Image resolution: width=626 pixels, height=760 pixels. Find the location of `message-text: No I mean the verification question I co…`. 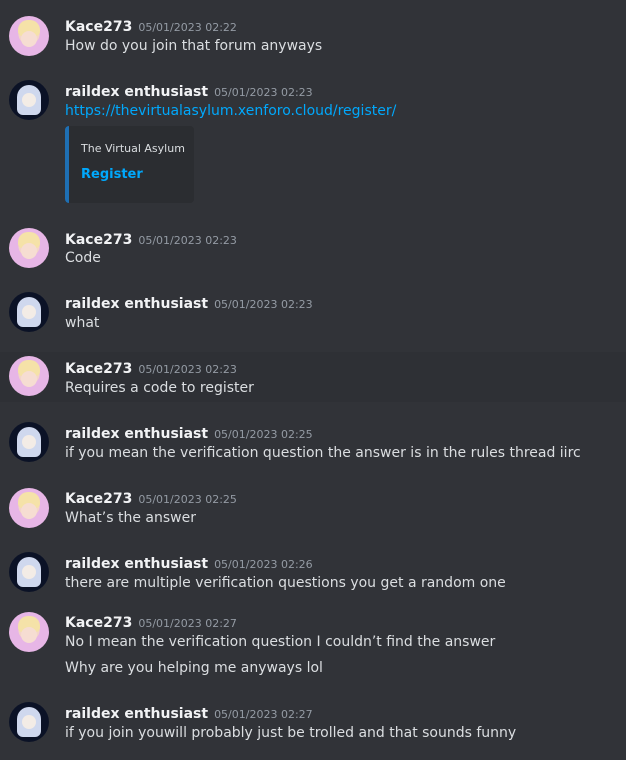

message-text: No I mean the verification question I co… is located at coordinates (280, 642).